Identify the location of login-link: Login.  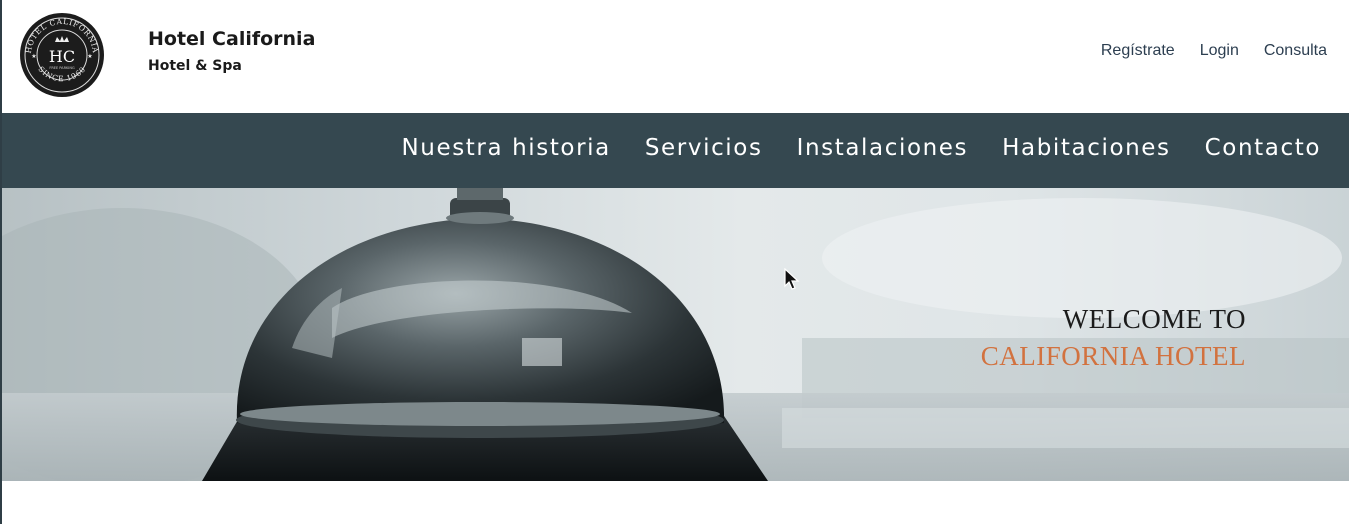
(1219, 51).